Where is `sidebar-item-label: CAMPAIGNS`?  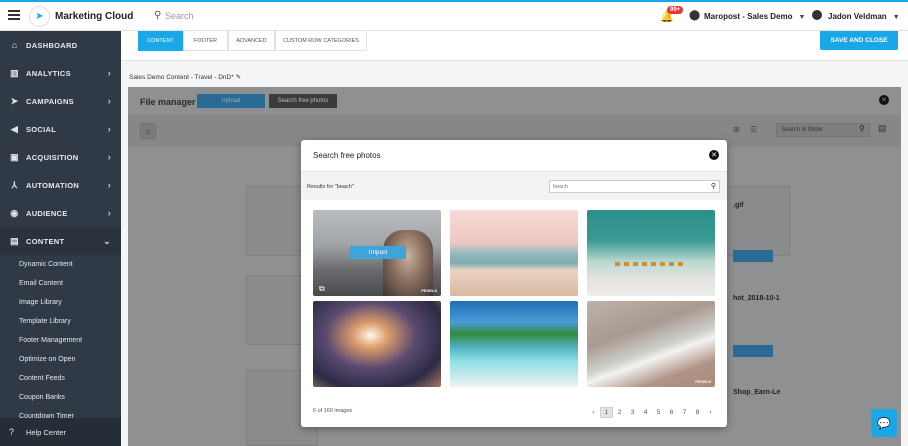
sidebar-item-label: CAMPAIGNS is located at coordinates (50, 101).